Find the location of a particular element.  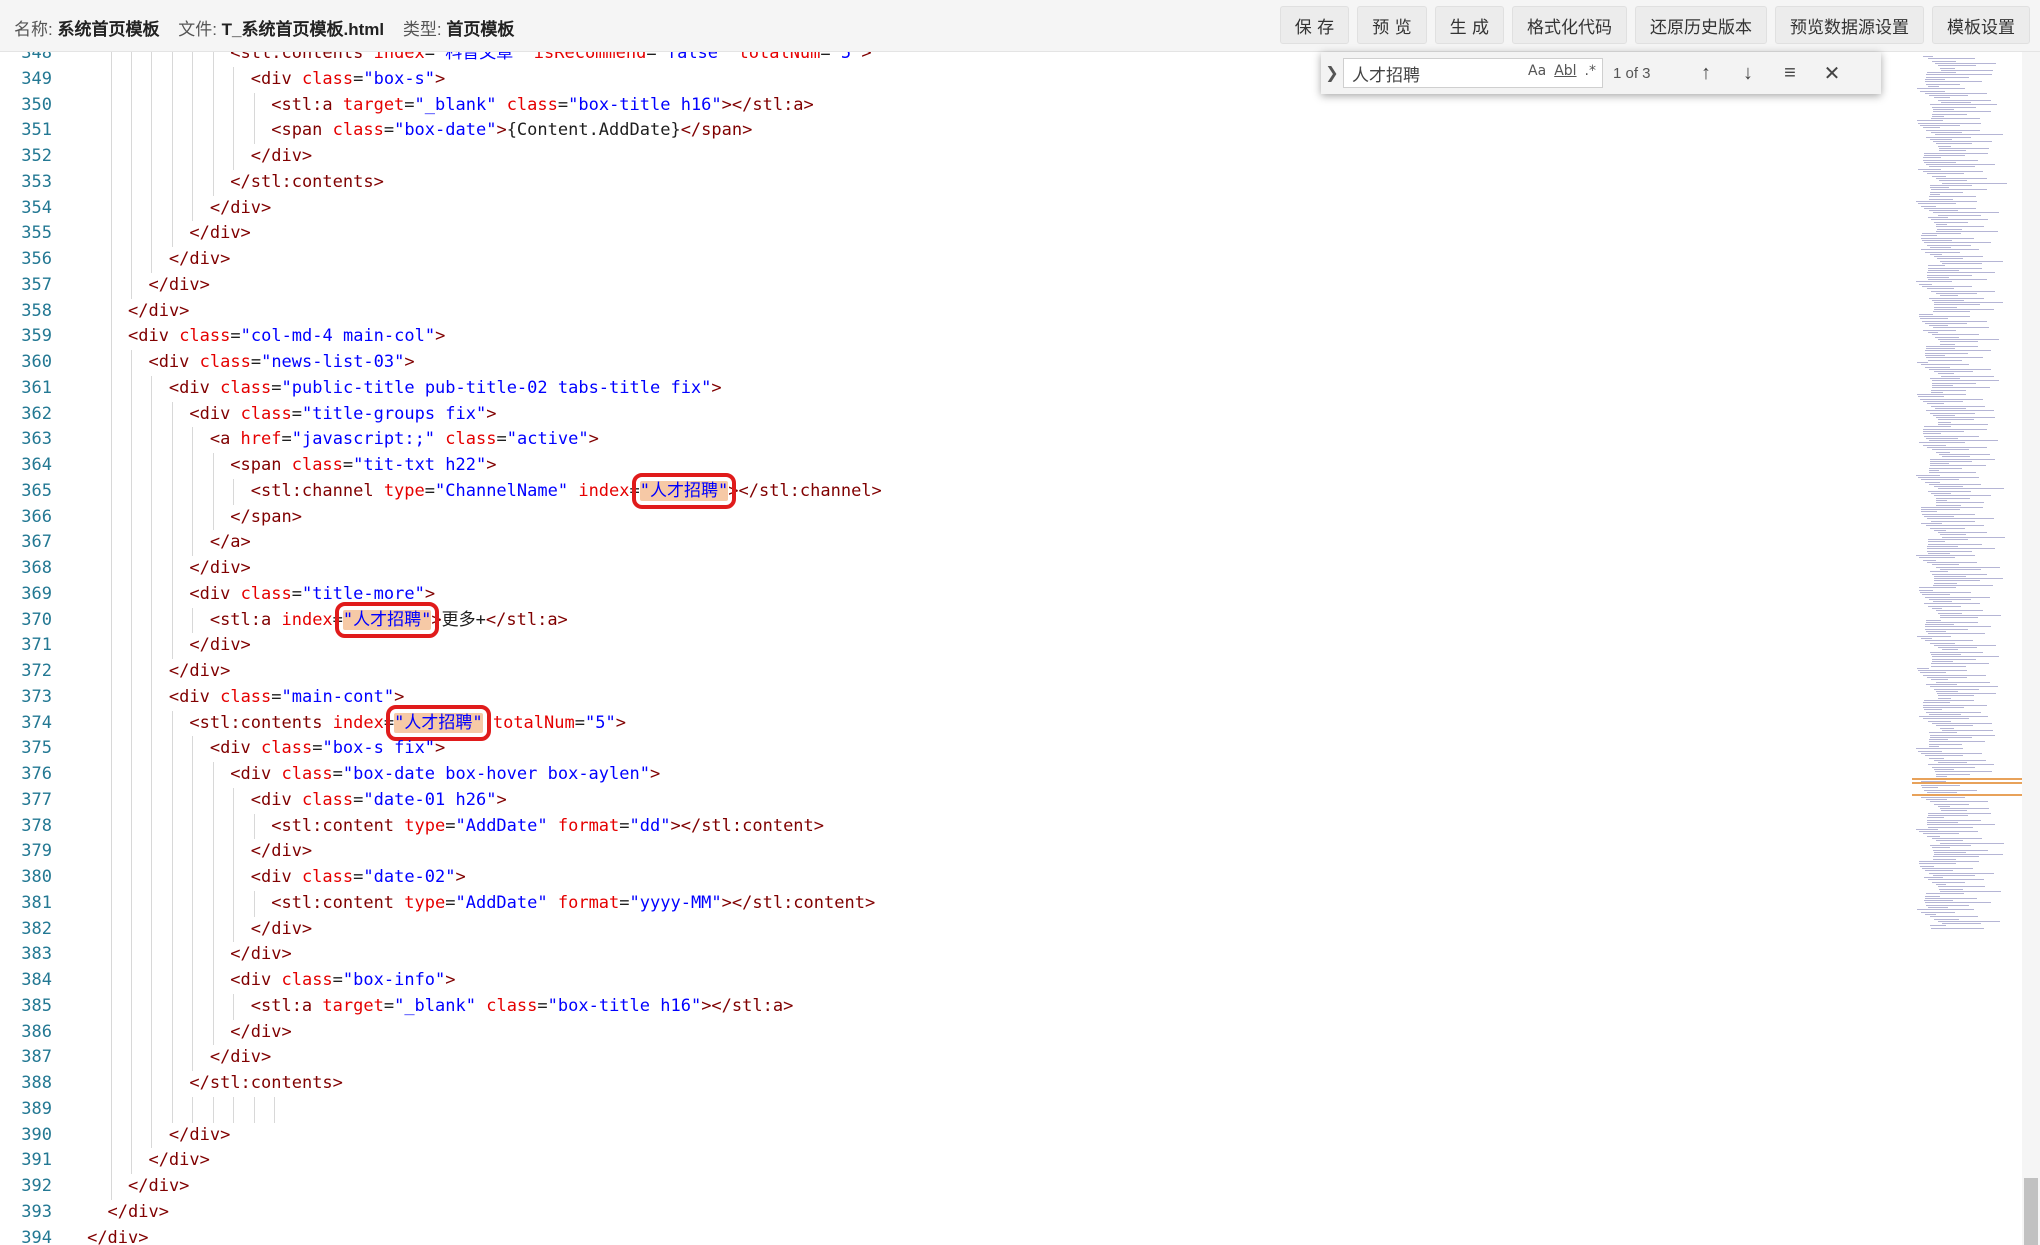

line-content: <div class="title-more"> is located at coordinates (312, 595).